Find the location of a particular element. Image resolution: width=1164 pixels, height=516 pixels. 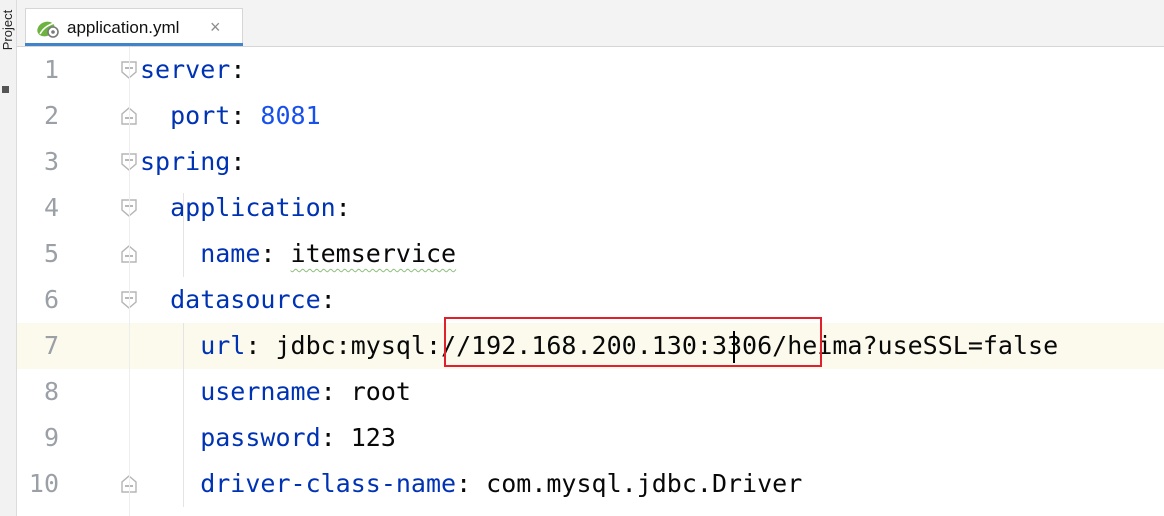

yaml-key: password is located at coordinates (230, 437).